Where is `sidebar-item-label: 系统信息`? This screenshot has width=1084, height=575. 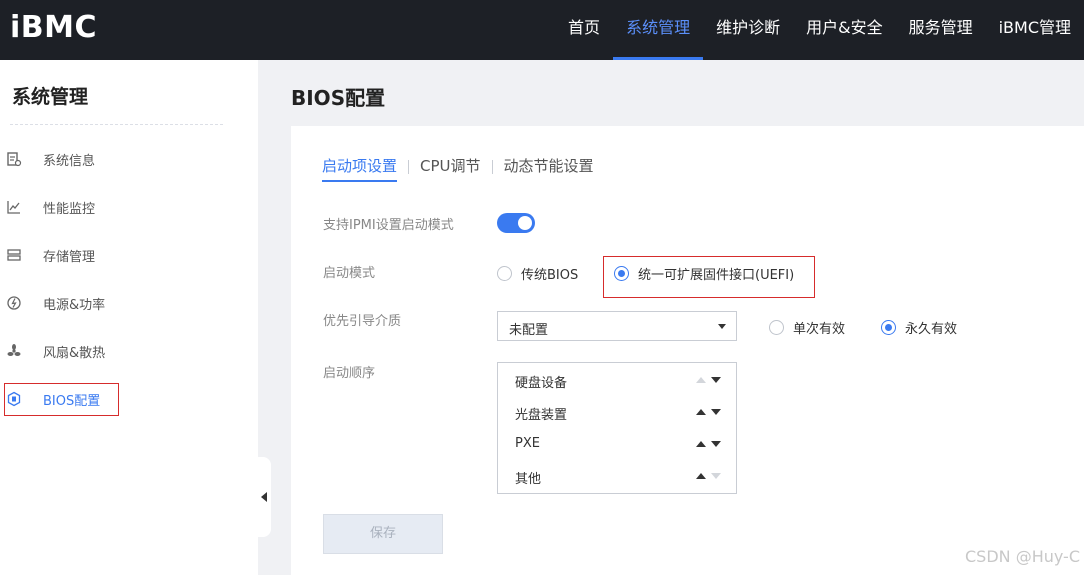
sidebar-item-label: 系统信息 is located at coordinates (69, 161).